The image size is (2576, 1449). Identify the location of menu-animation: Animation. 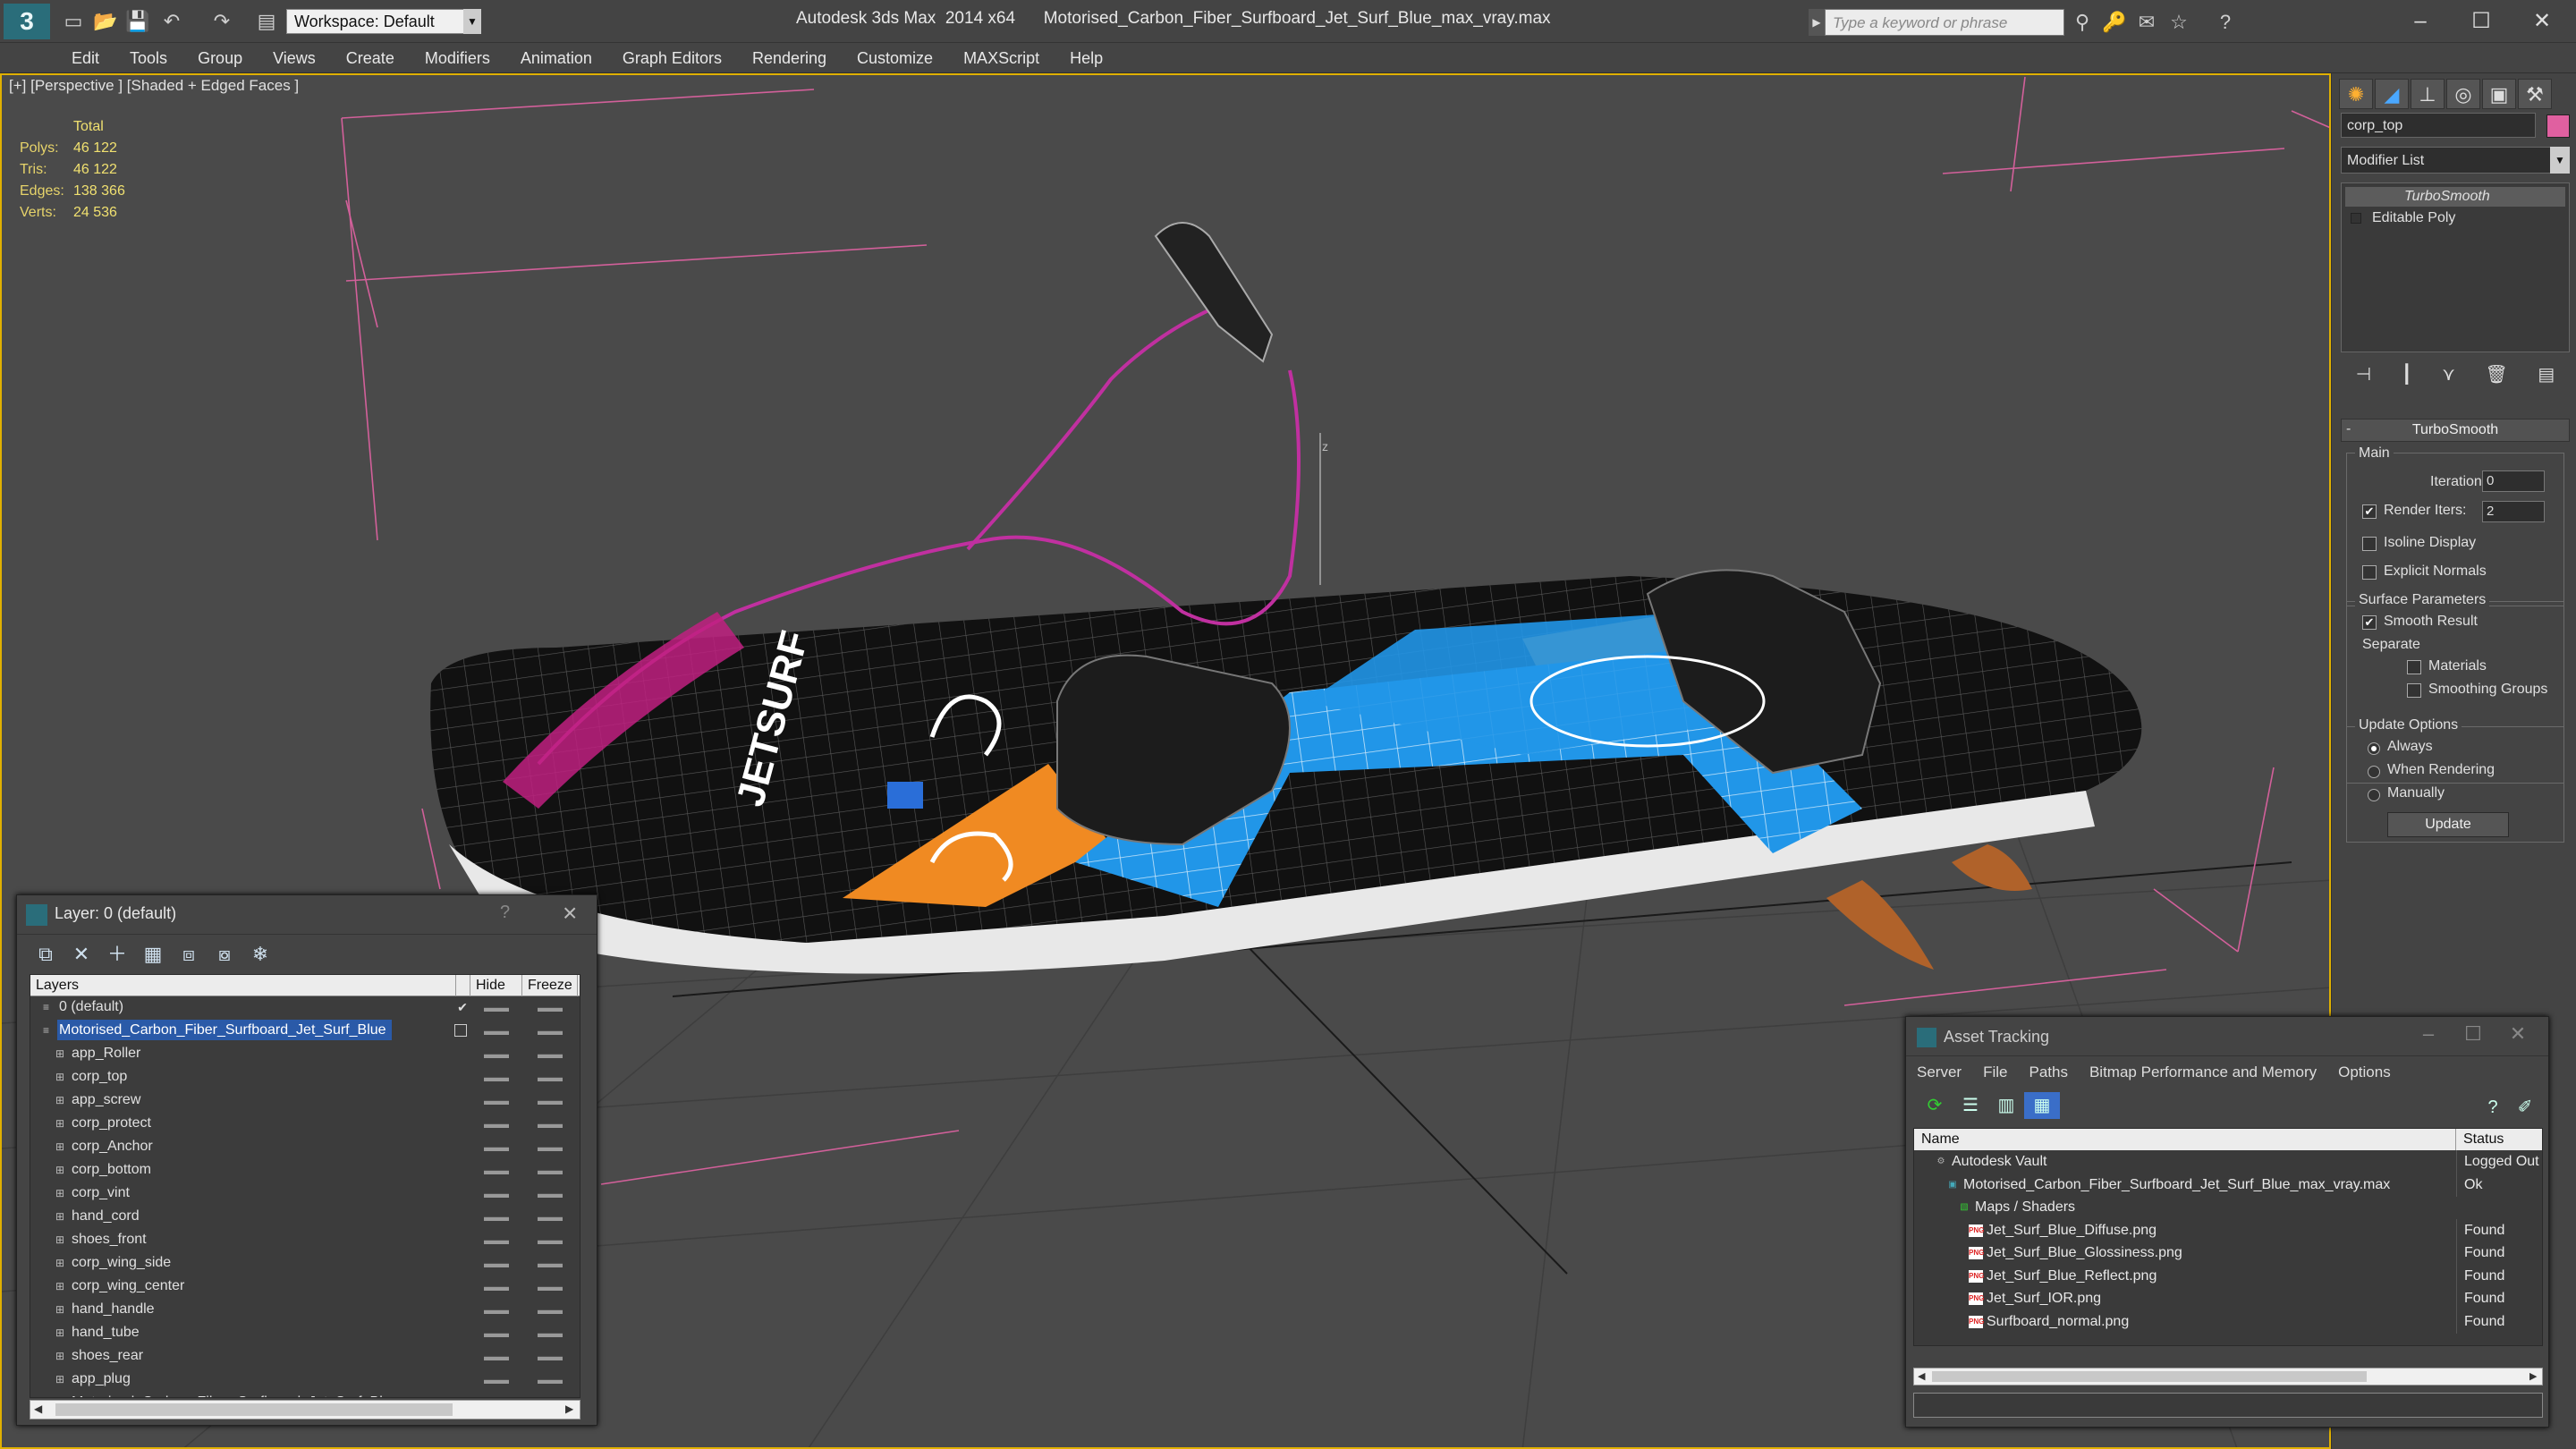
(556, 57).